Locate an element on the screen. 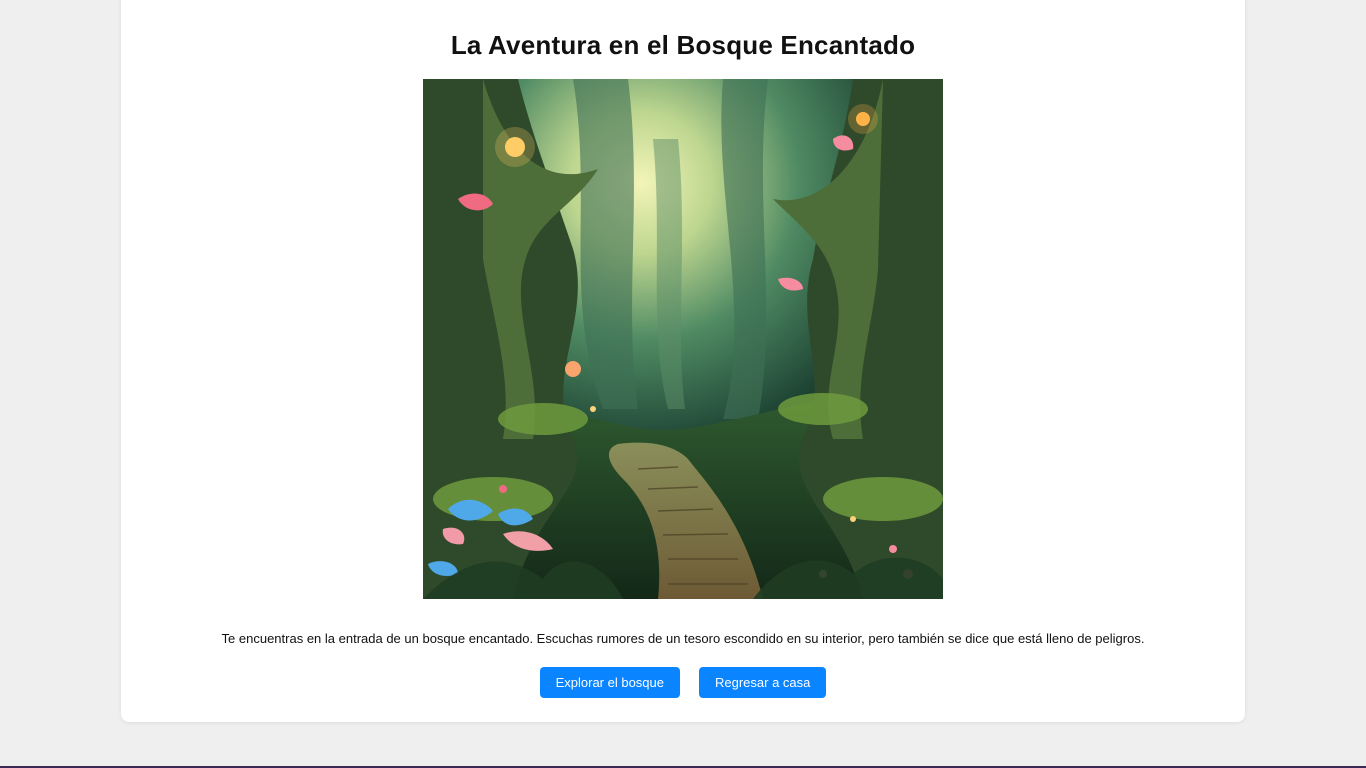  return-home-button: Regresar a casa is located at coordinates (763, 682).